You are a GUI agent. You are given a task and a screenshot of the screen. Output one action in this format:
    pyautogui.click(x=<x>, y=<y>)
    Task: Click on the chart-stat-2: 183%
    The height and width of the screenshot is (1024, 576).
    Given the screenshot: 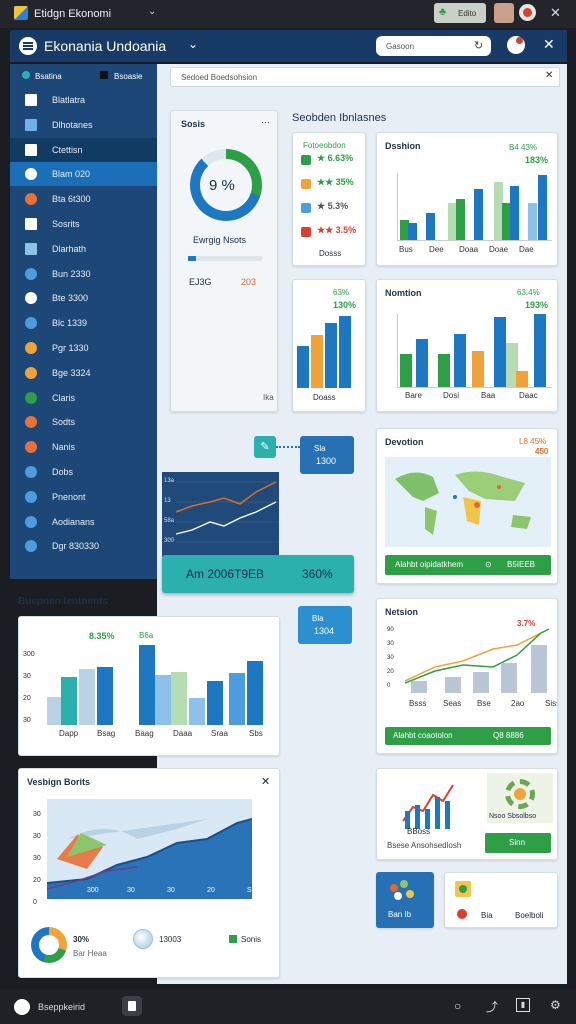 What is the action you would take?
    pyautogui.click(x=537, y=160)
    